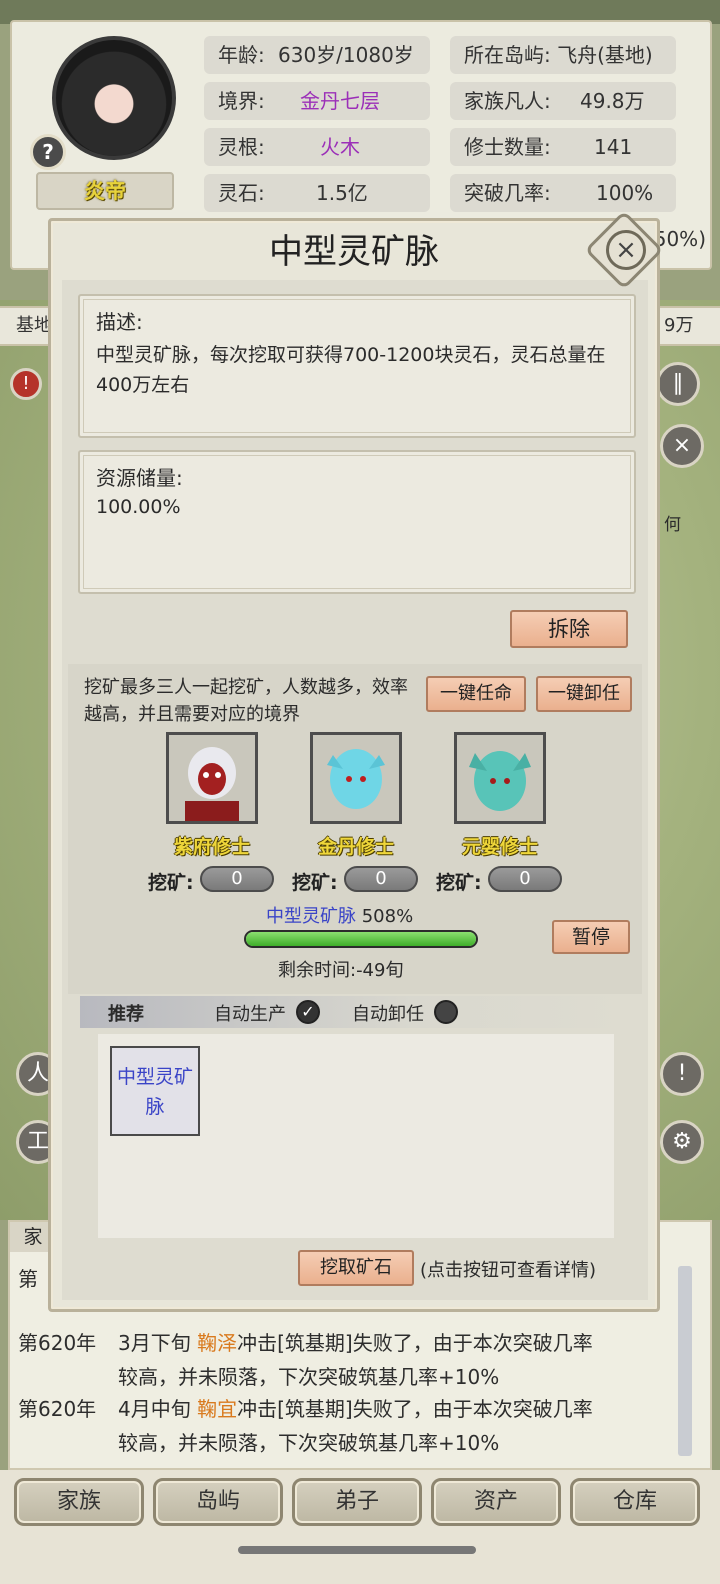 This screenshot has height=1584, width=720. Describe the element at coordinates (308, 1012) in the screenshot. I see `auto-produce-checkbox: ✓` at that location.